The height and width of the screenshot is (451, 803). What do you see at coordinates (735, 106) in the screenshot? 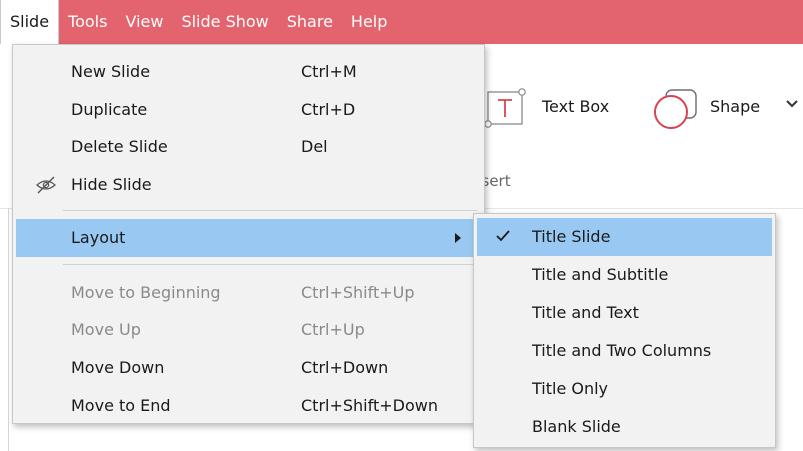
I see `shape-button: Shape` at bounding box center [735, 106].